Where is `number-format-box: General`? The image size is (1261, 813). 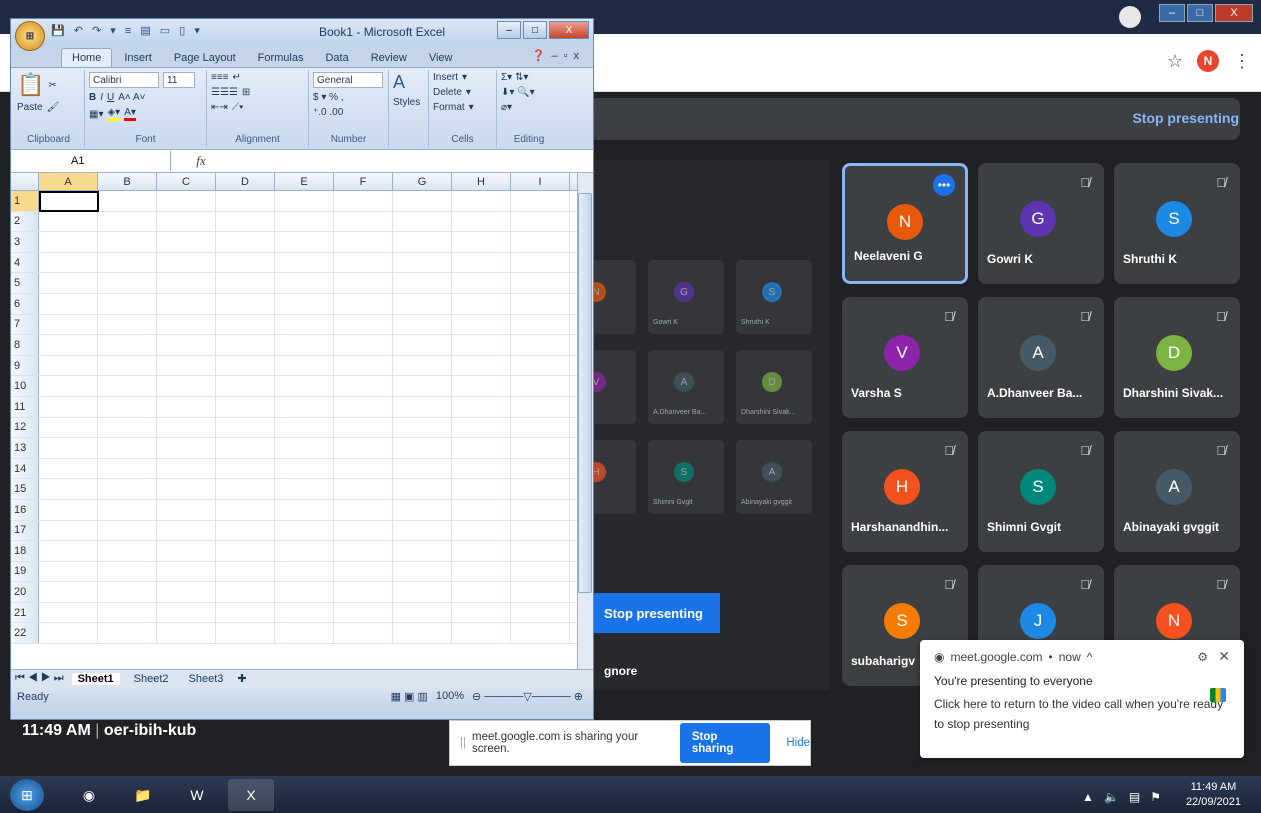
number-format-box: General is located at coordinates (348, 80).